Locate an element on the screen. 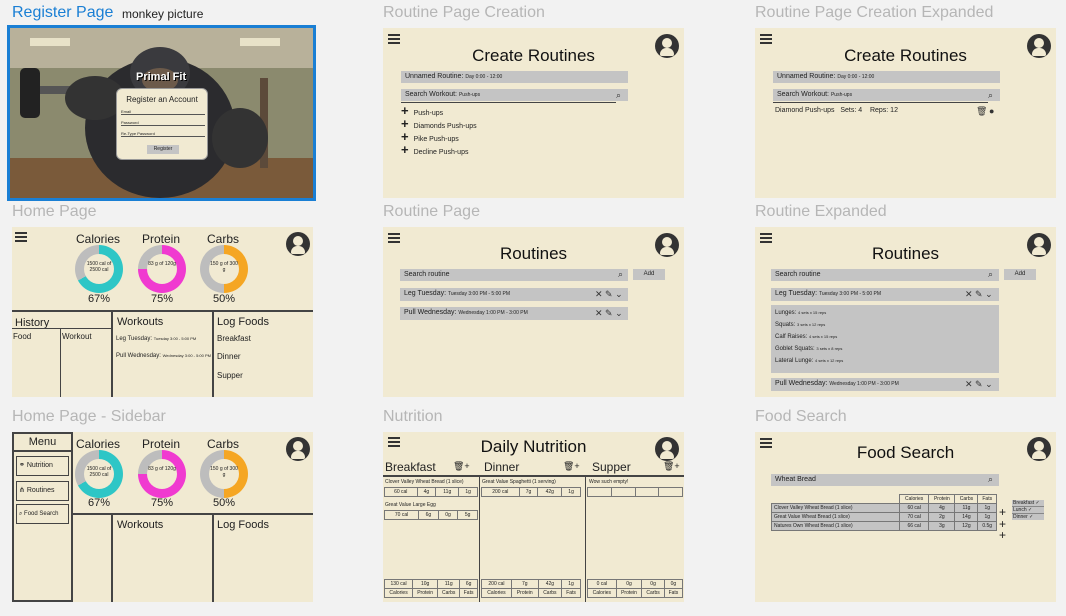 The height and width of the screenshot is (616, 1066). breakfast-totals: 130 cal 10g 11g 6g Calories Protein Carbs Fats is located at coordinates (430, 588).